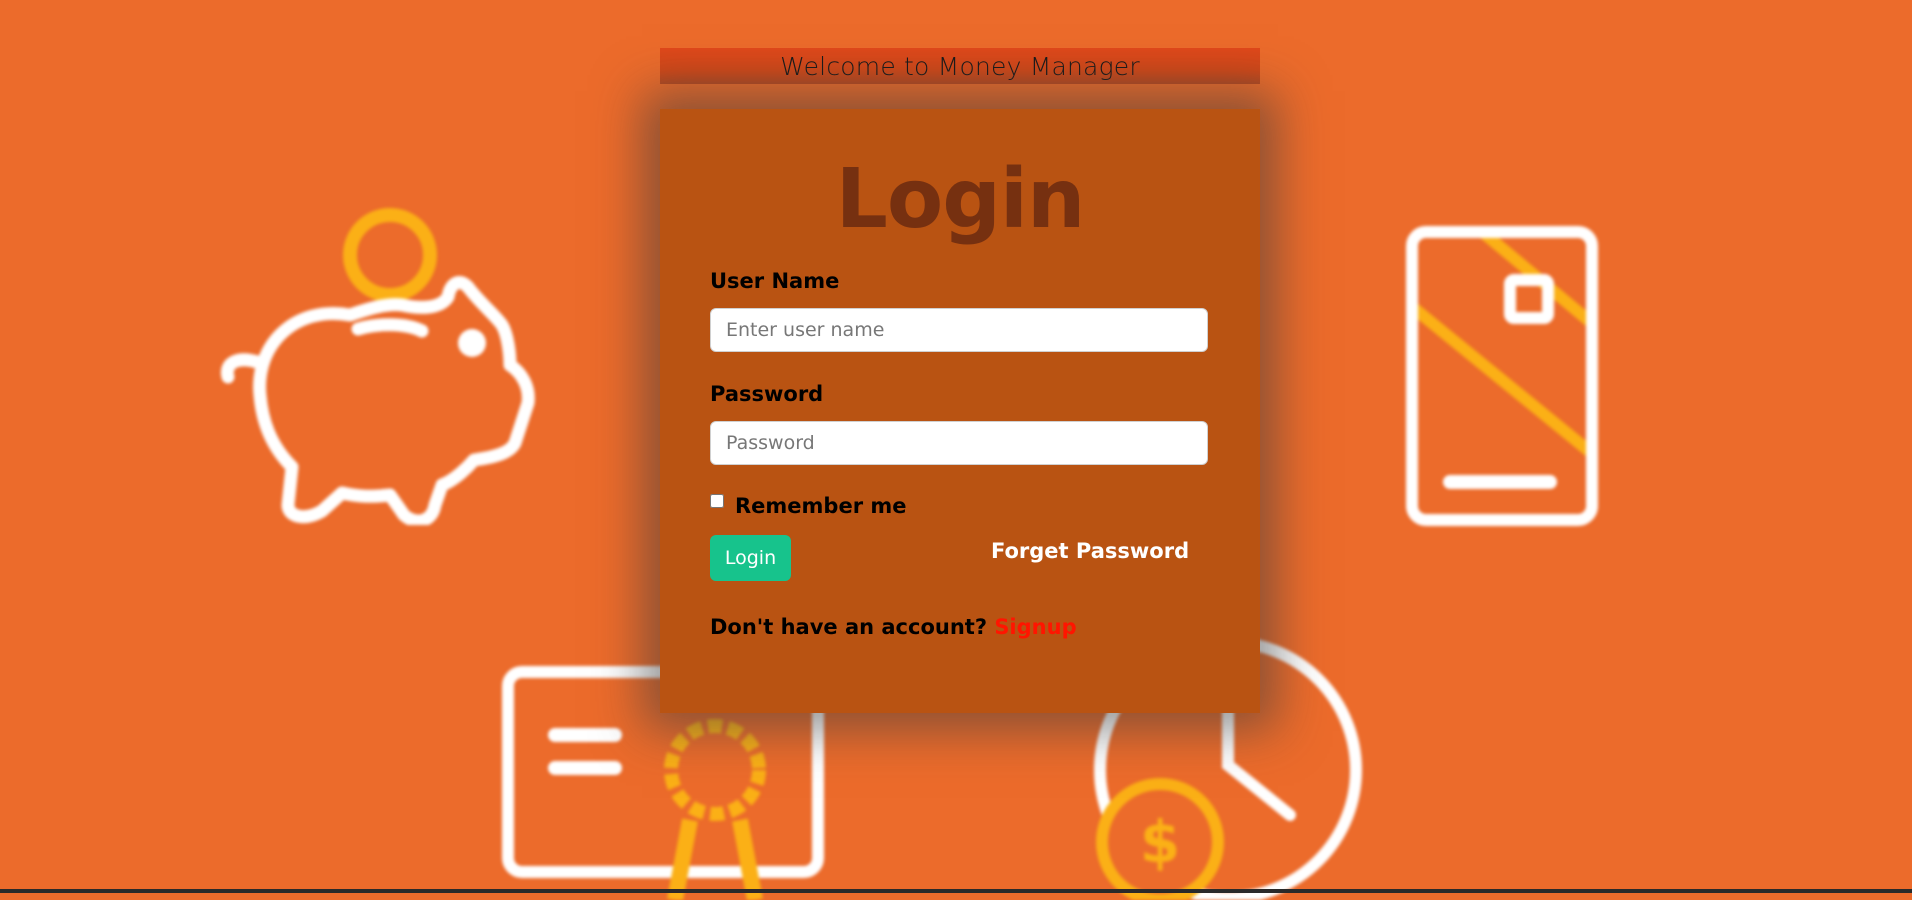  What do you see at coordinates (1502, 376) in the screenshot?
I see `credit-card-icon` at bounding box center [1502, 376].